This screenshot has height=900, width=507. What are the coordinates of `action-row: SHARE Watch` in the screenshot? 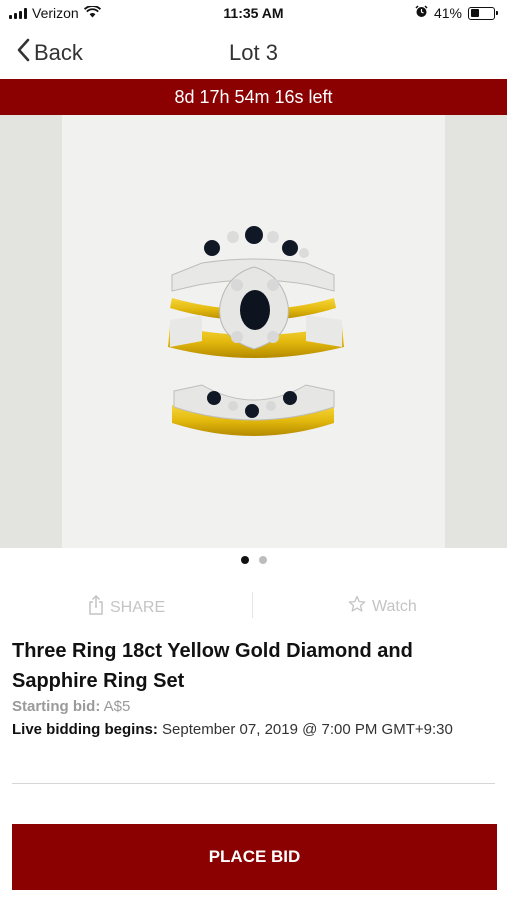 It's located at (253, 606).